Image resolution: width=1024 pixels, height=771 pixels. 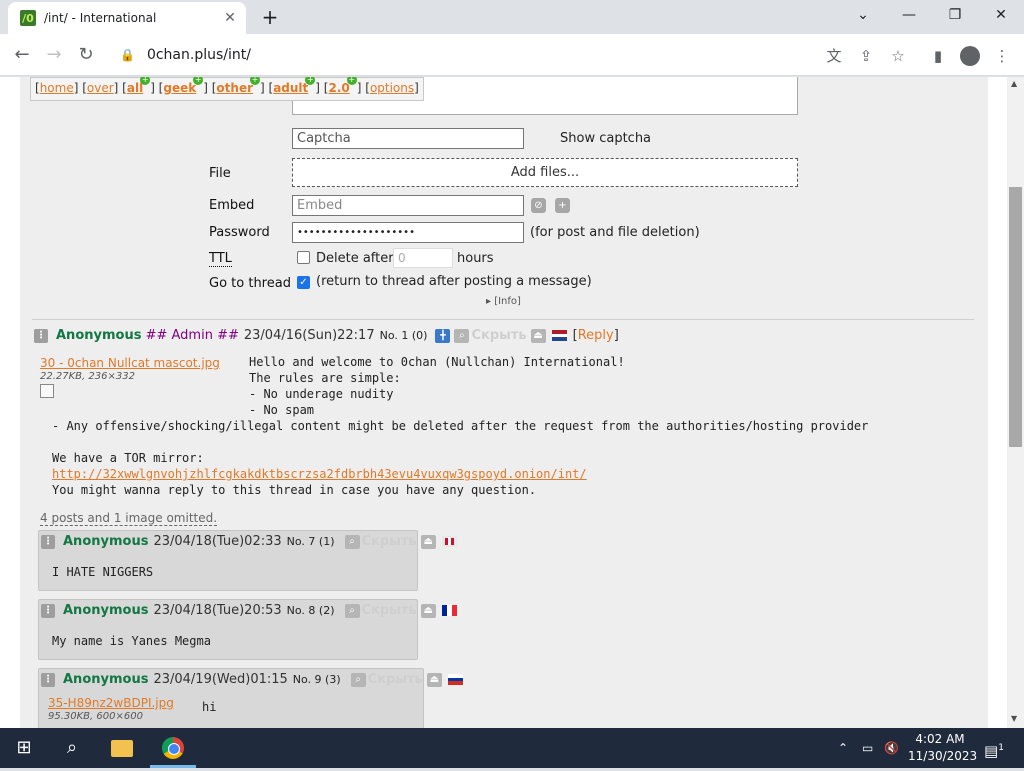 What do you see at coordinates (72, 748) in the screenshot?
I see `search-icon: ⌕` at bounding box center [72, 748].